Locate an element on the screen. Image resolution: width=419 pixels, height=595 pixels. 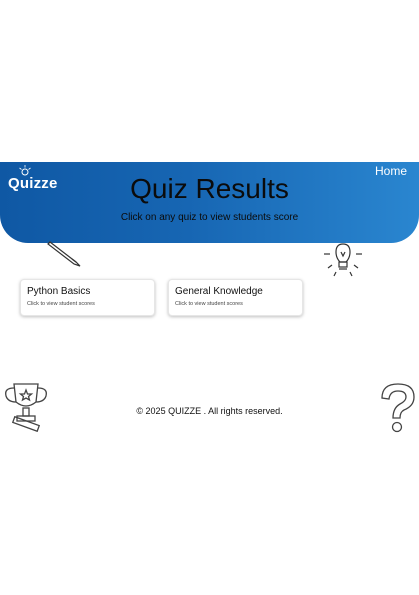
quiz-card-title: General Knowledge is located at coordinates (219, 291).